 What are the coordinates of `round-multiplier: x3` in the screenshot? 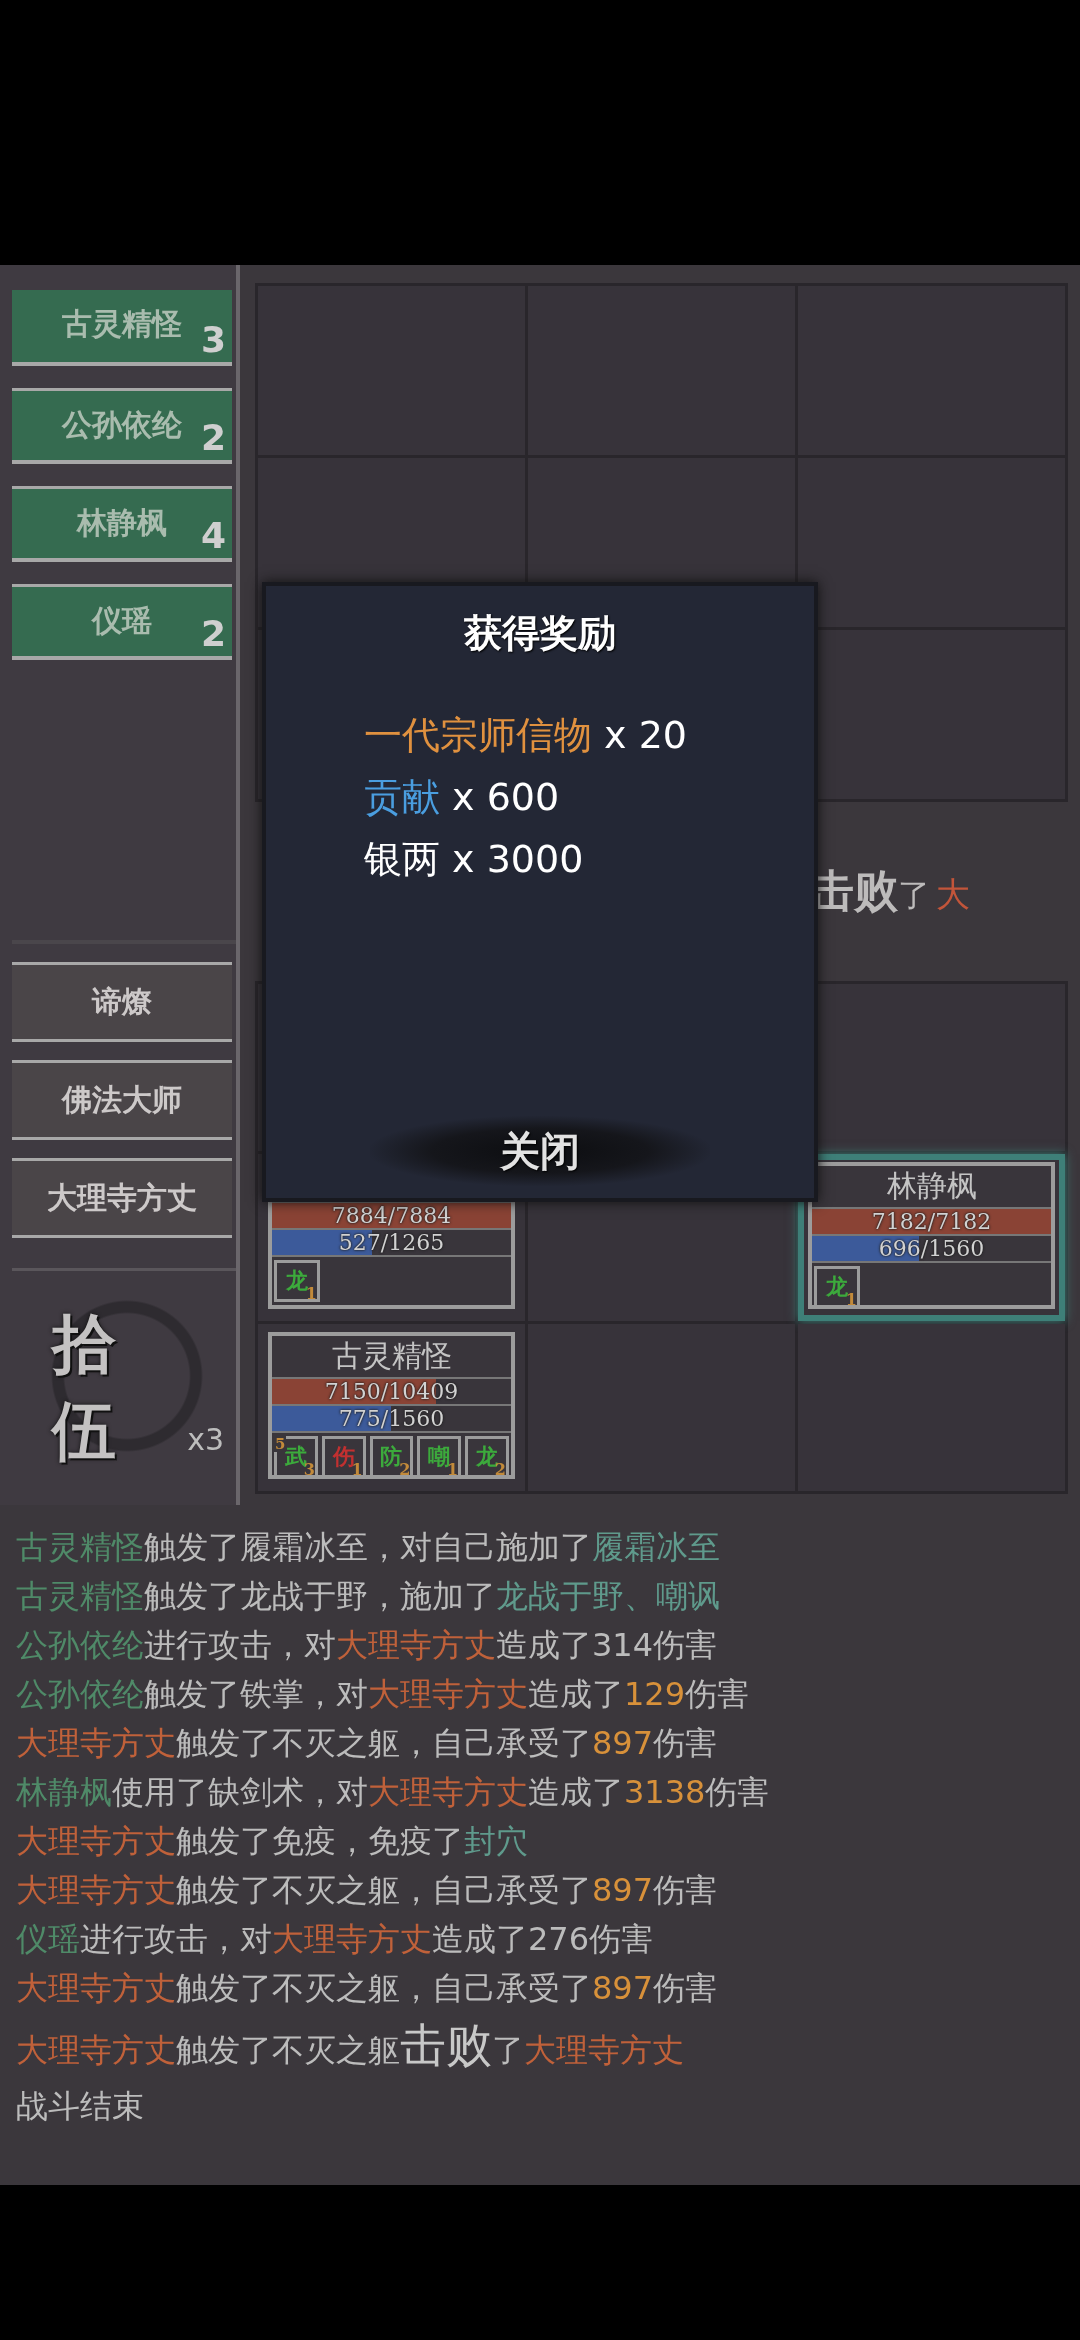 It's located at (205, 1439).